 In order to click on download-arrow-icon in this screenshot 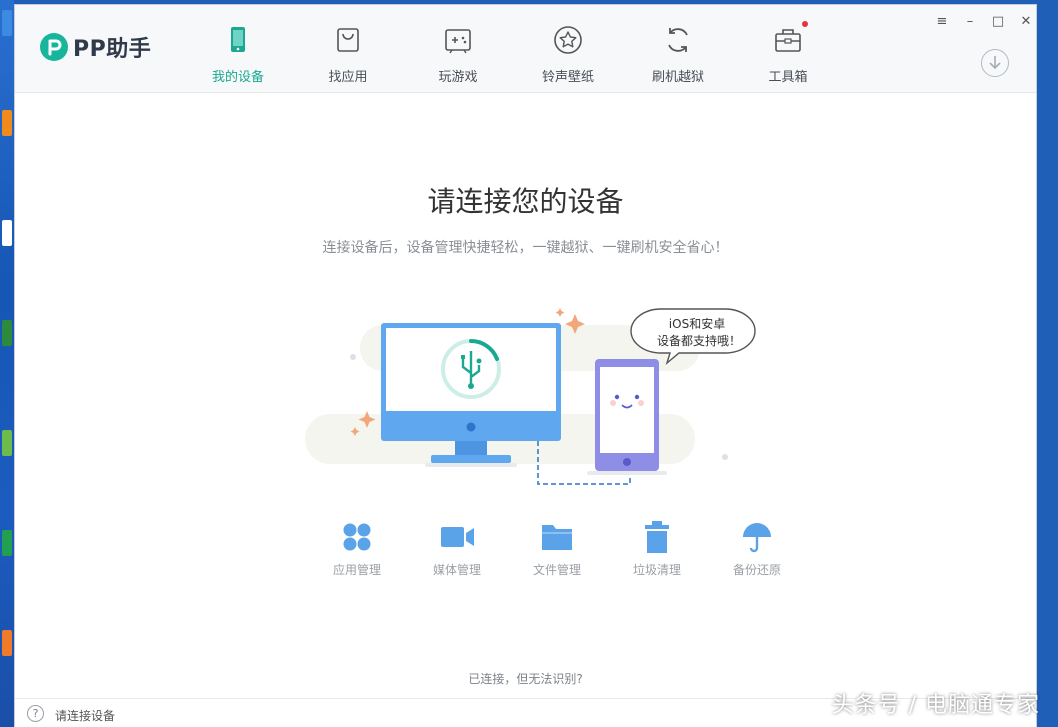, I will do `click(995, 63)`.